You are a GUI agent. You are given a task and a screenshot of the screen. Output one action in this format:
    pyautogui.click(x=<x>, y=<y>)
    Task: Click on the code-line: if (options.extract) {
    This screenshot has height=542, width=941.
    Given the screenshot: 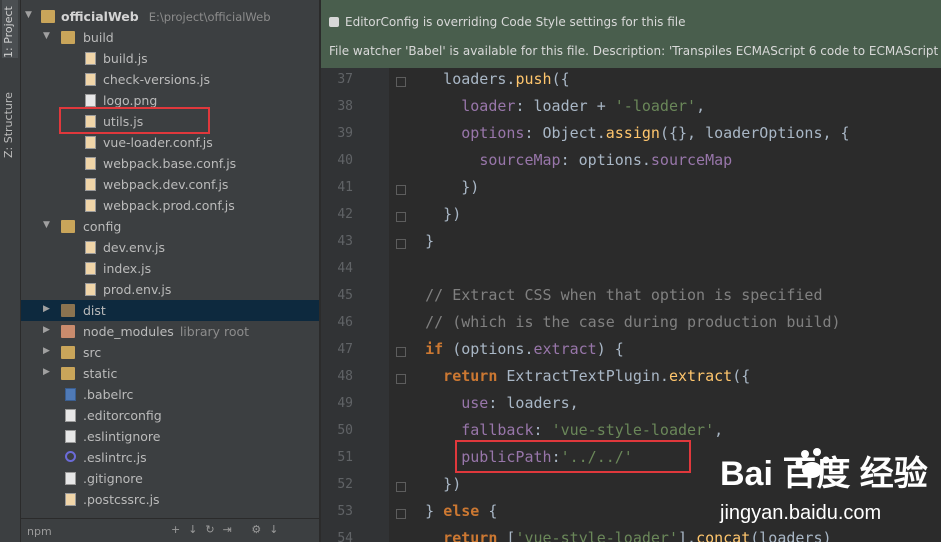 What is the action you would take?
    pyautogui.click(x=506, y=349)
    